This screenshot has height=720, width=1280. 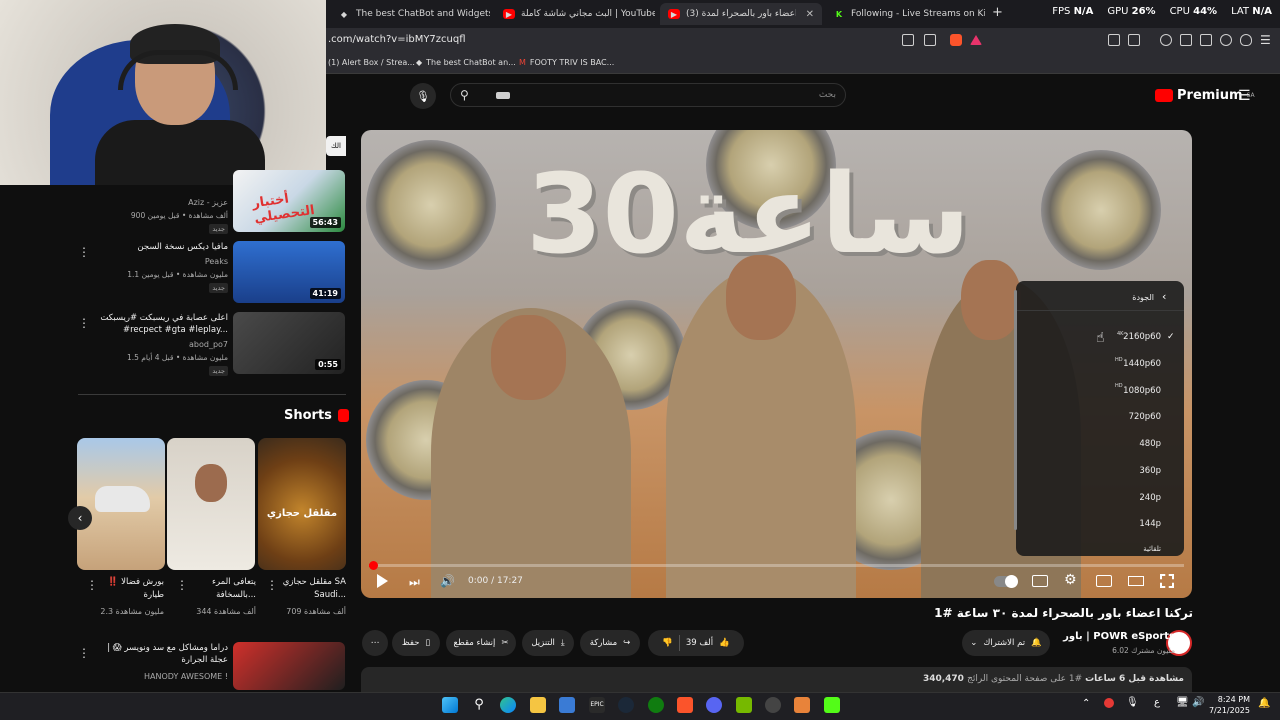 What do you see at coordinates (158, 247) in the screenshot?
I see `video-title: مافيا ديكس نسخة السجن` at bounding box center [158, 247].